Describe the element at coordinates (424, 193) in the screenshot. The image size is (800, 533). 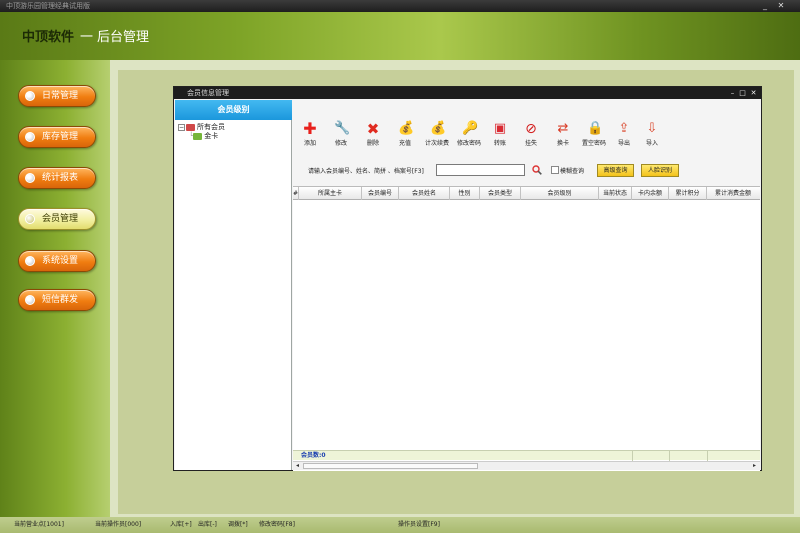
I see `column-header: 会员姓名` at that location.